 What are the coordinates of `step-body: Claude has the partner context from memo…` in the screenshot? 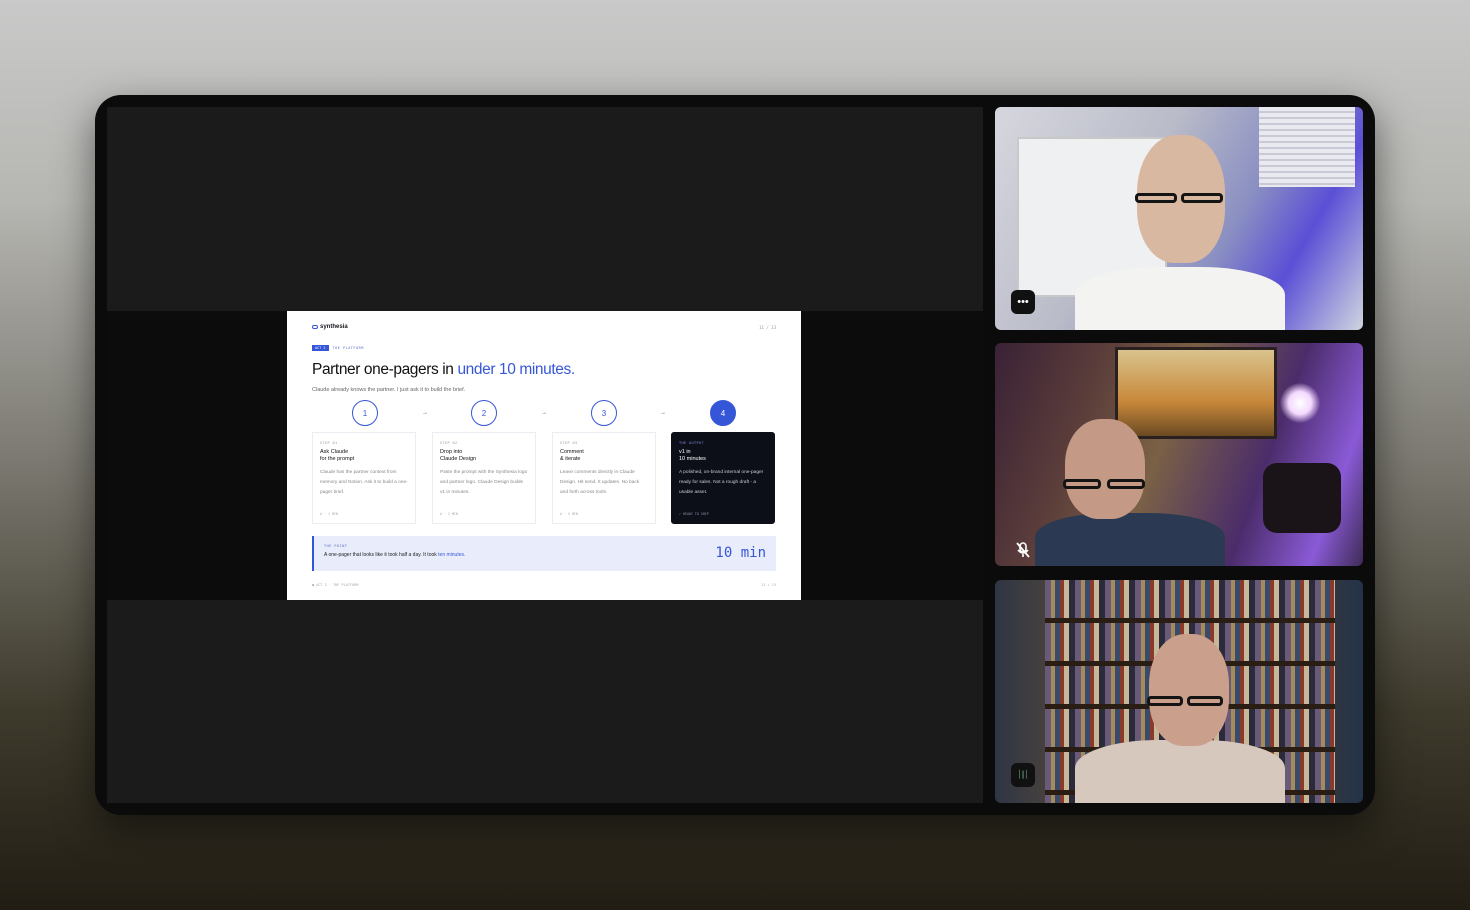 It's located at (364, 482).